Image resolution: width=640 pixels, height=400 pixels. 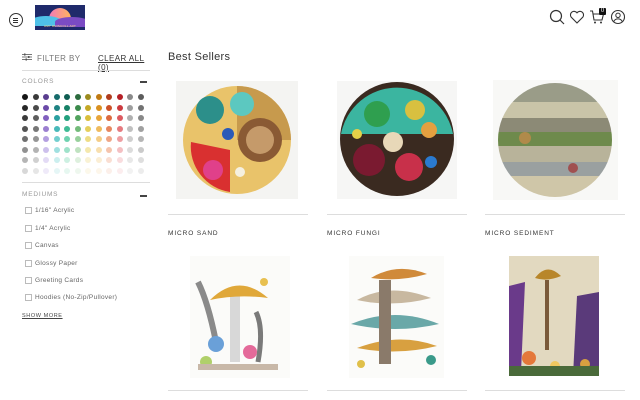 What do you see at coordinates (193, 233) in the screenshot?
I see `product-name: MICRO SAND` at bounding box center [193, 233].